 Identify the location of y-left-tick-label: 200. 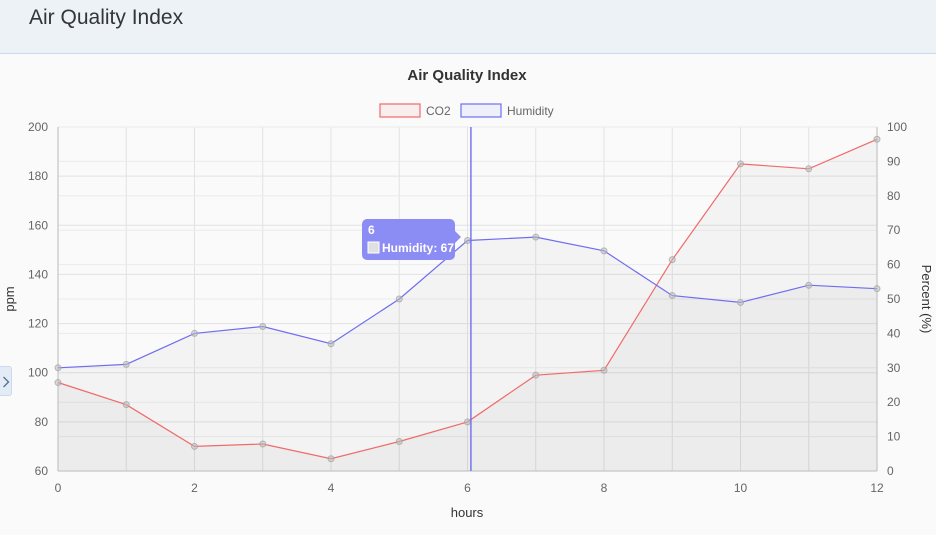
(38, 127).